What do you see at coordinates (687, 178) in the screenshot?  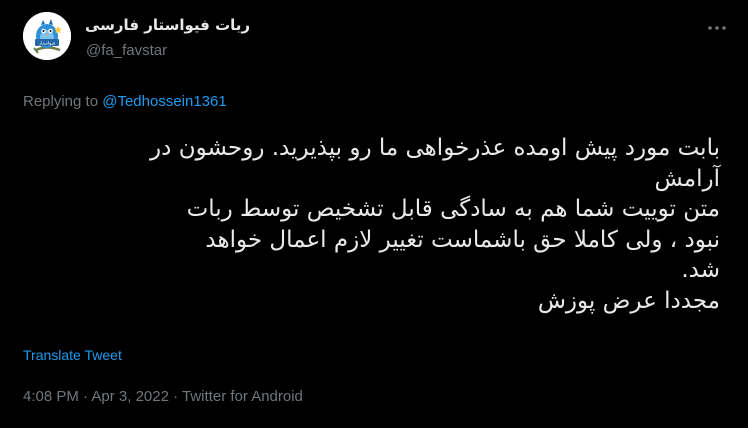 I see `tweet-text-line: آرامش` at bounding box center [687, 178].